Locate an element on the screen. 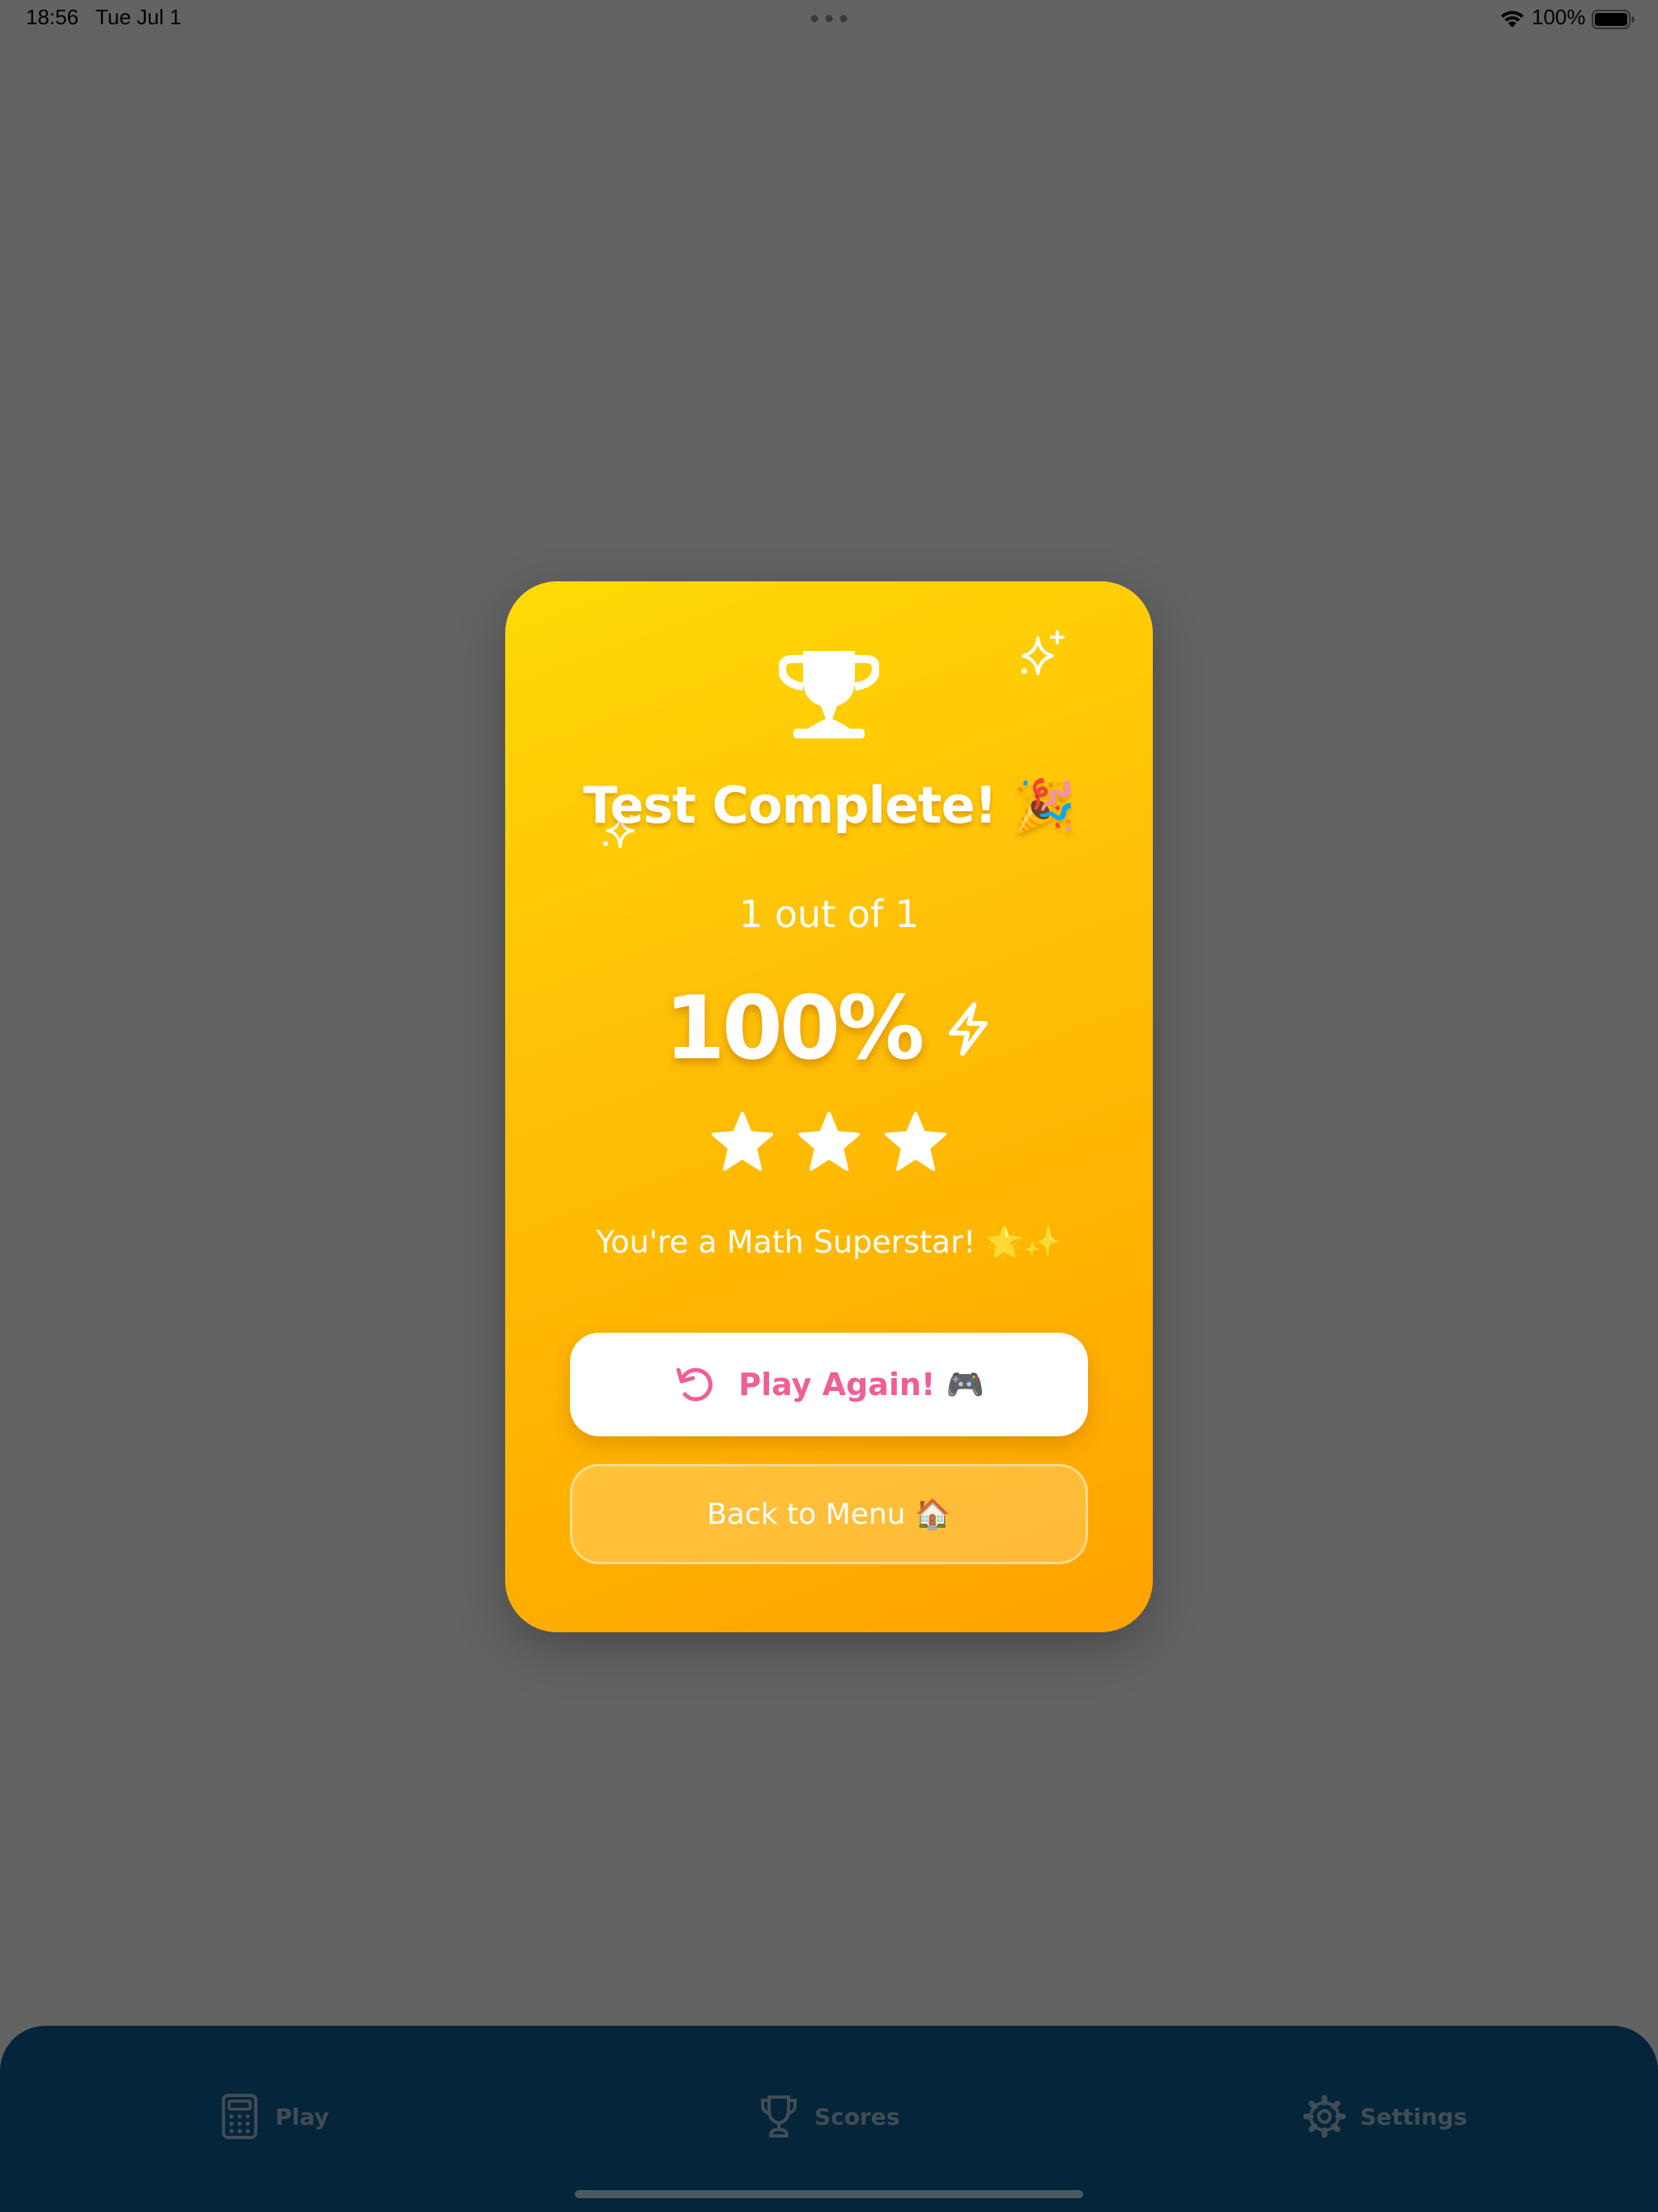 This screenshot has height=2212, width=1658. back-to-menu-label: Back to Menu 🏠 is located at coordinates (829, 1515).